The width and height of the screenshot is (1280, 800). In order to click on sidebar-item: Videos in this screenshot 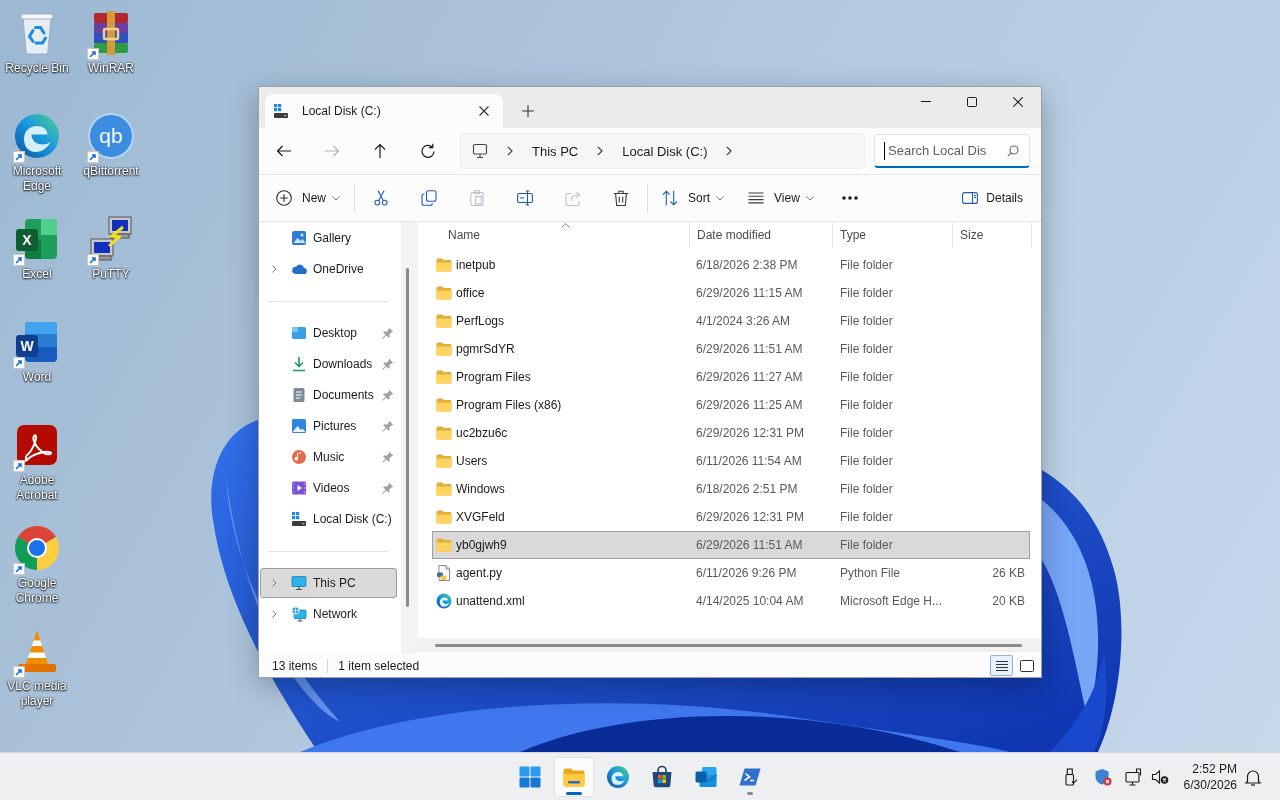, I will do `click(328, 488)`.